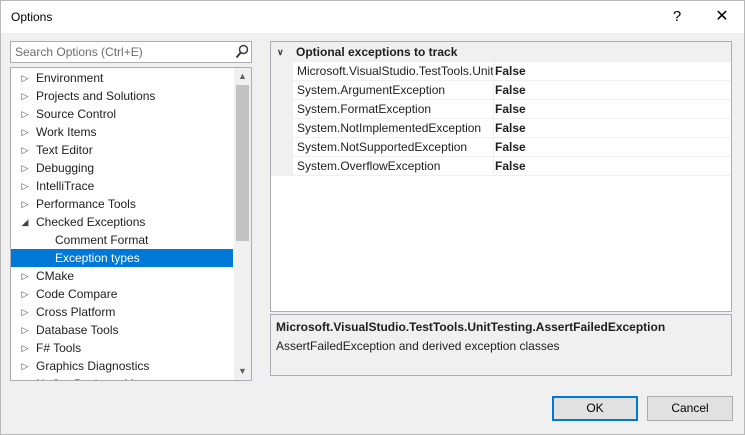  I want to click on scroll-down-icon: ▼, so click(242, 371).